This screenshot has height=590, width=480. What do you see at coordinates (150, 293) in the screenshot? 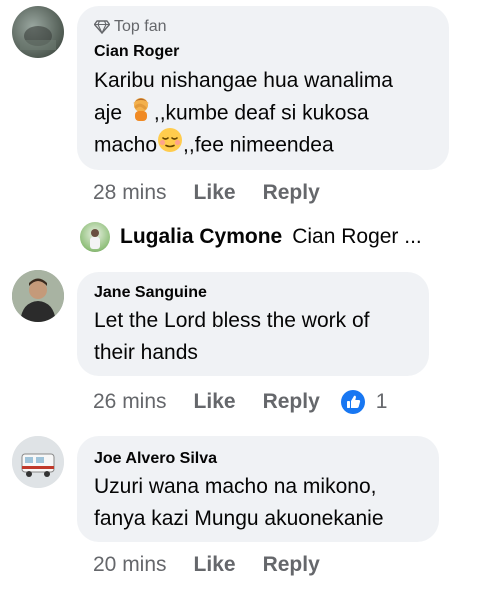
I see `comment-author: Jane Sanguine` at bounding box center [150, 293].